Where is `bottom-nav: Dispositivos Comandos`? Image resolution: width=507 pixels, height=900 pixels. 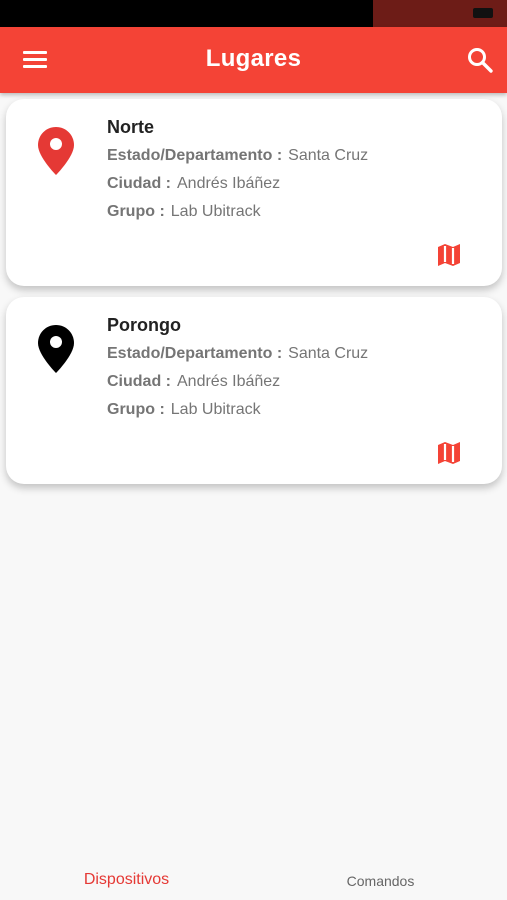
bottom-nav: Dispositivos Comandos is located at coordinates (253, 877).